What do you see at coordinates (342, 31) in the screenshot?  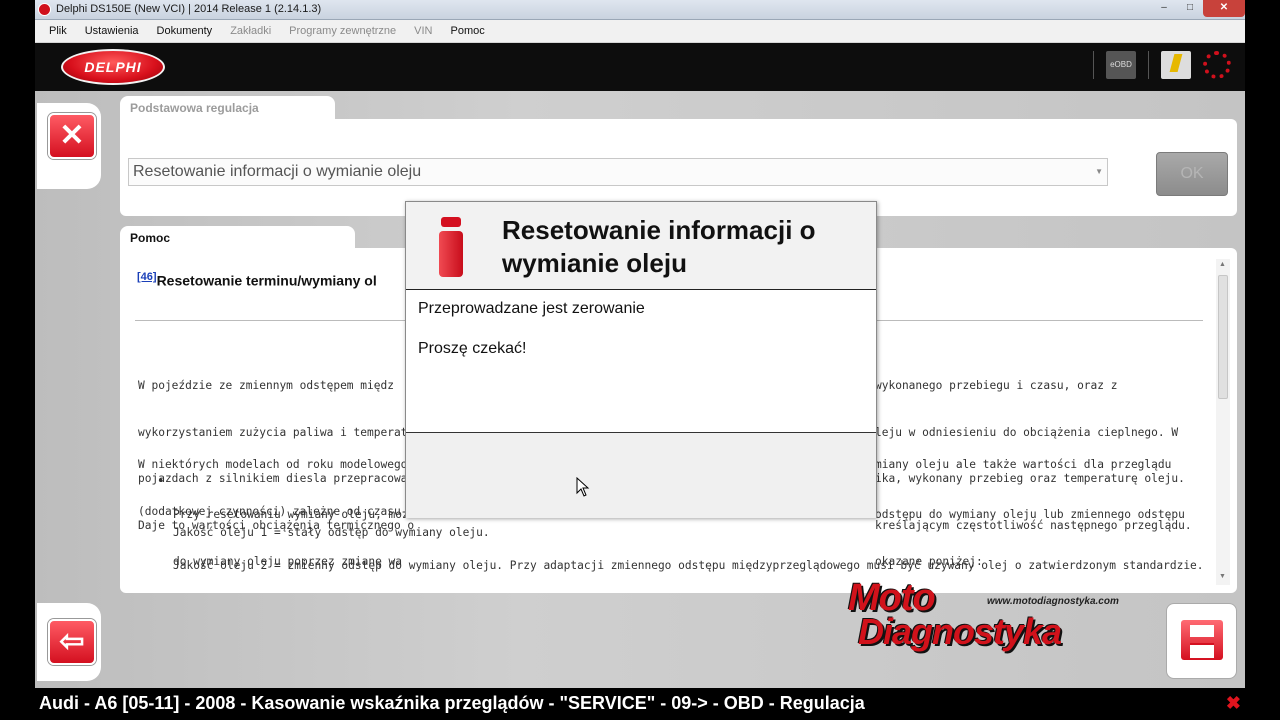 I see `menu-programy-zewnetrzne: Programy zewnętrzne` at bounding box center [342, 31].